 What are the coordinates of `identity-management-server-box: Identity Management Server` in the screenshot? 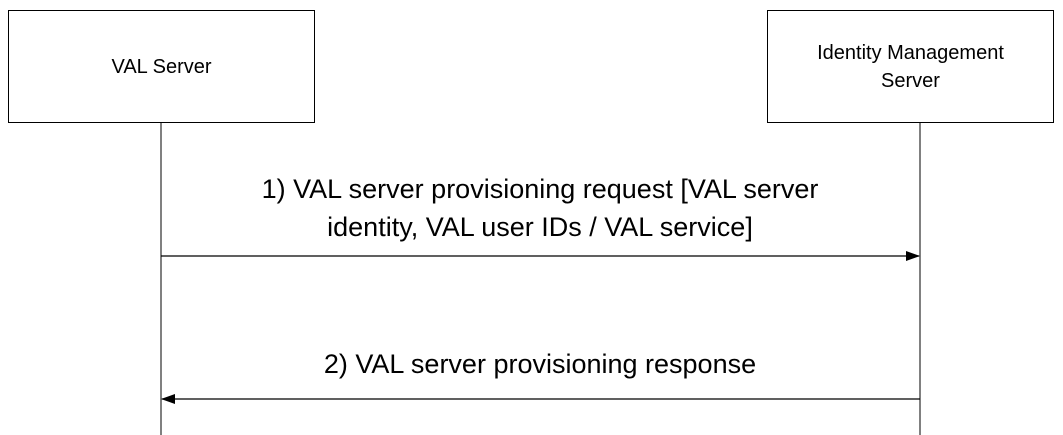 It's located at (910, 66).